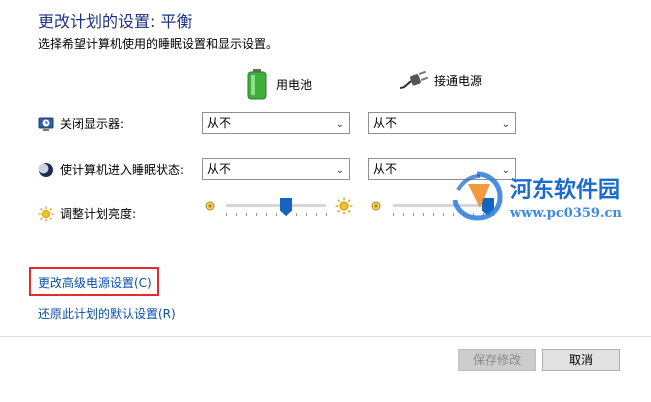  I want to click on bright-sun-icon, so click(344, 206).